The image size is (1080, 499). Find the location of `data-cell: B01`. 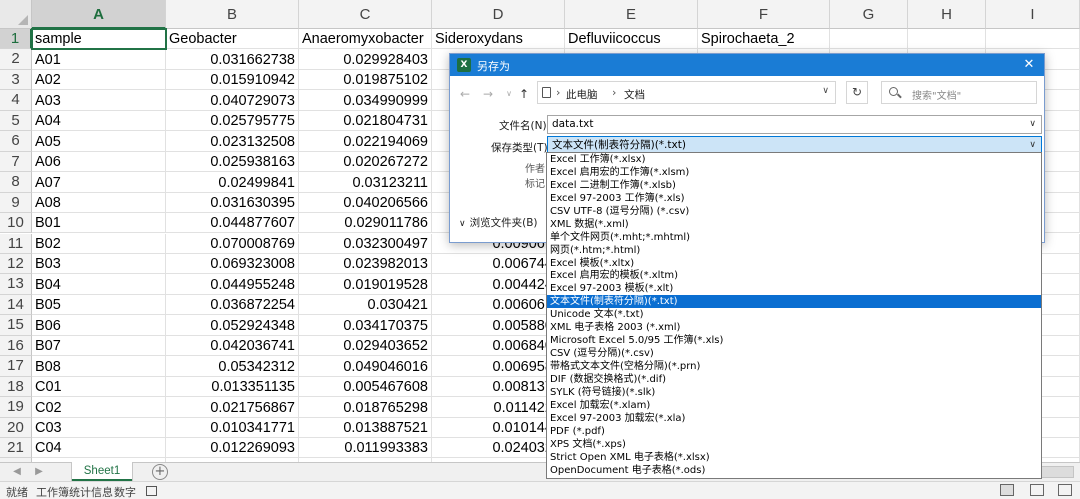

data-cell: B01 is located at coordinates (99, 223).